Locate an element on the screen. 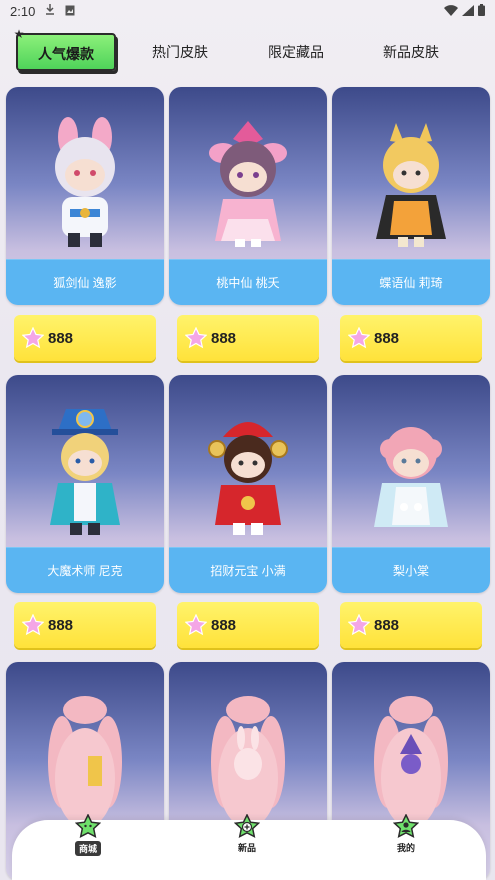 This screenshot has width=495, height=880. nav-label: 我的 is located at coordinates (405, 848).